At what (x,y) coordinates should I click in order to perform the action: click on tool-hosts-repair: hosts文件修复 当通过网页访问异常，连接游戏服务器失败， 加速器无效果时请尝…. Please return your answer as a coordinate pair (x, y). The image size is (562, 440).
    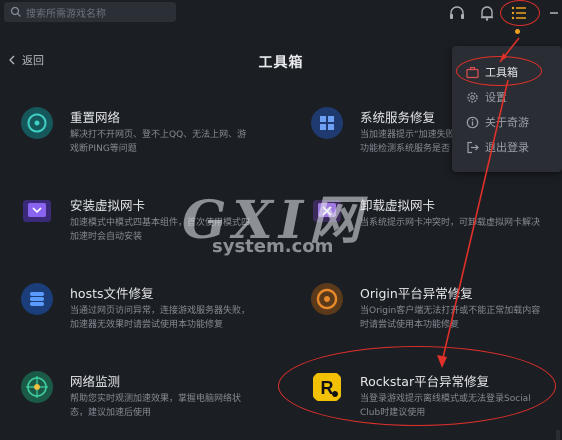
    Looking at the image, I should click on (150, 312).